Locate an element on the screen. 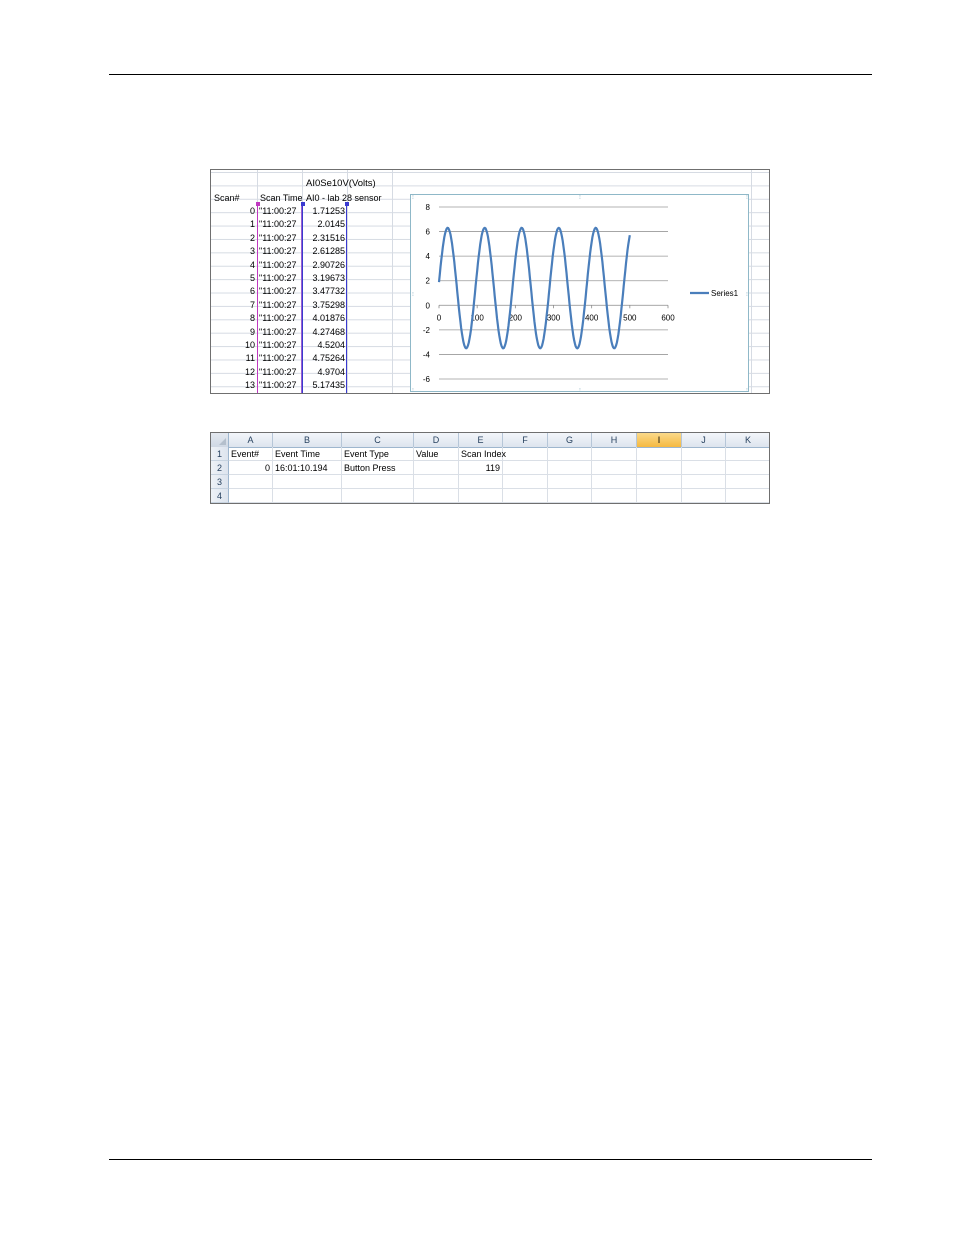 Image resolution: width=954 pixels, height=1235 pixels. sensor-value-cell: 4.9704 is located at coordinates (324, 372).